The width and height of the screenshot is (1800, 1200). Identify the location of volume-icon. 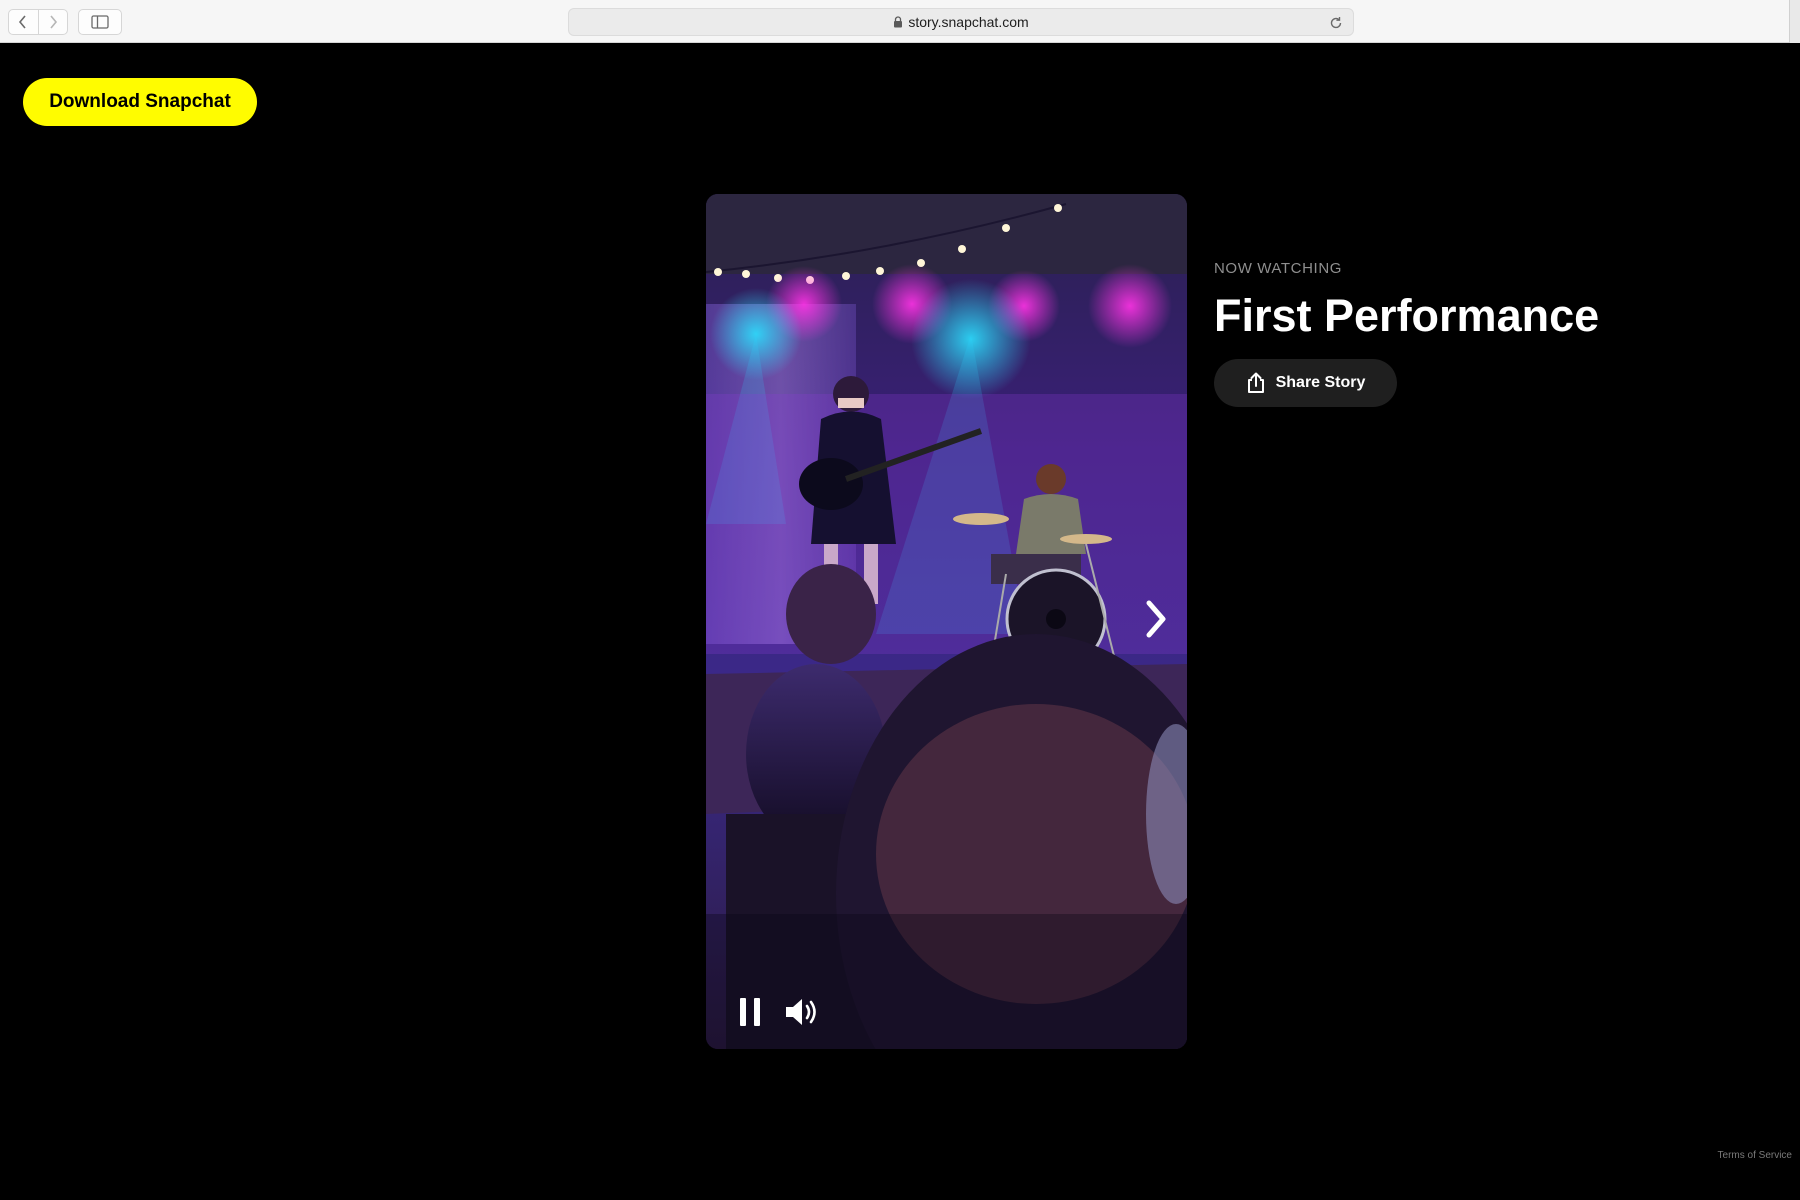
(801, 1012).